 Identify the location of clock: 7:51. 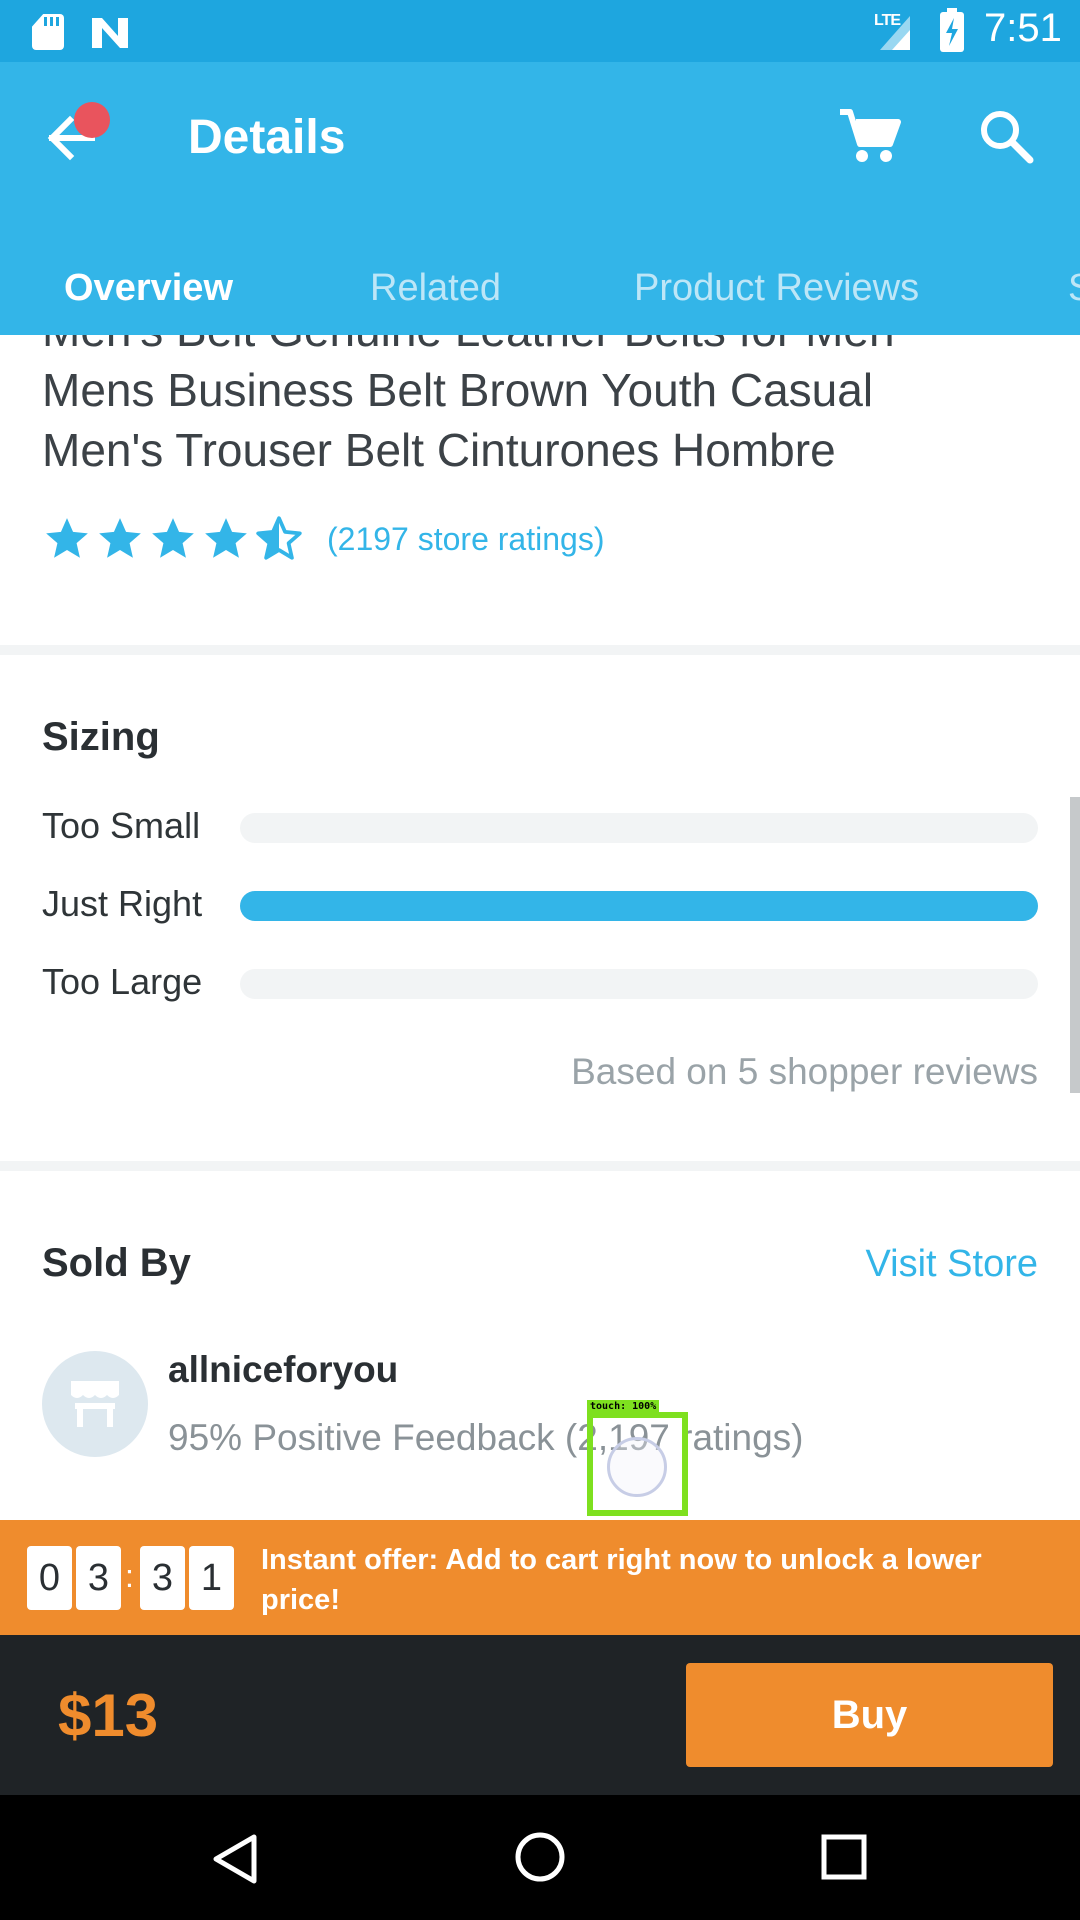
(1023, 28).